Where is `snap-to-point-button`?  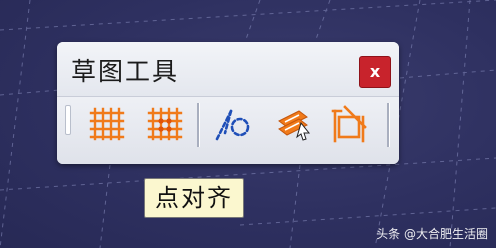 snap-to-point-button is located at coordinates (166, 124).